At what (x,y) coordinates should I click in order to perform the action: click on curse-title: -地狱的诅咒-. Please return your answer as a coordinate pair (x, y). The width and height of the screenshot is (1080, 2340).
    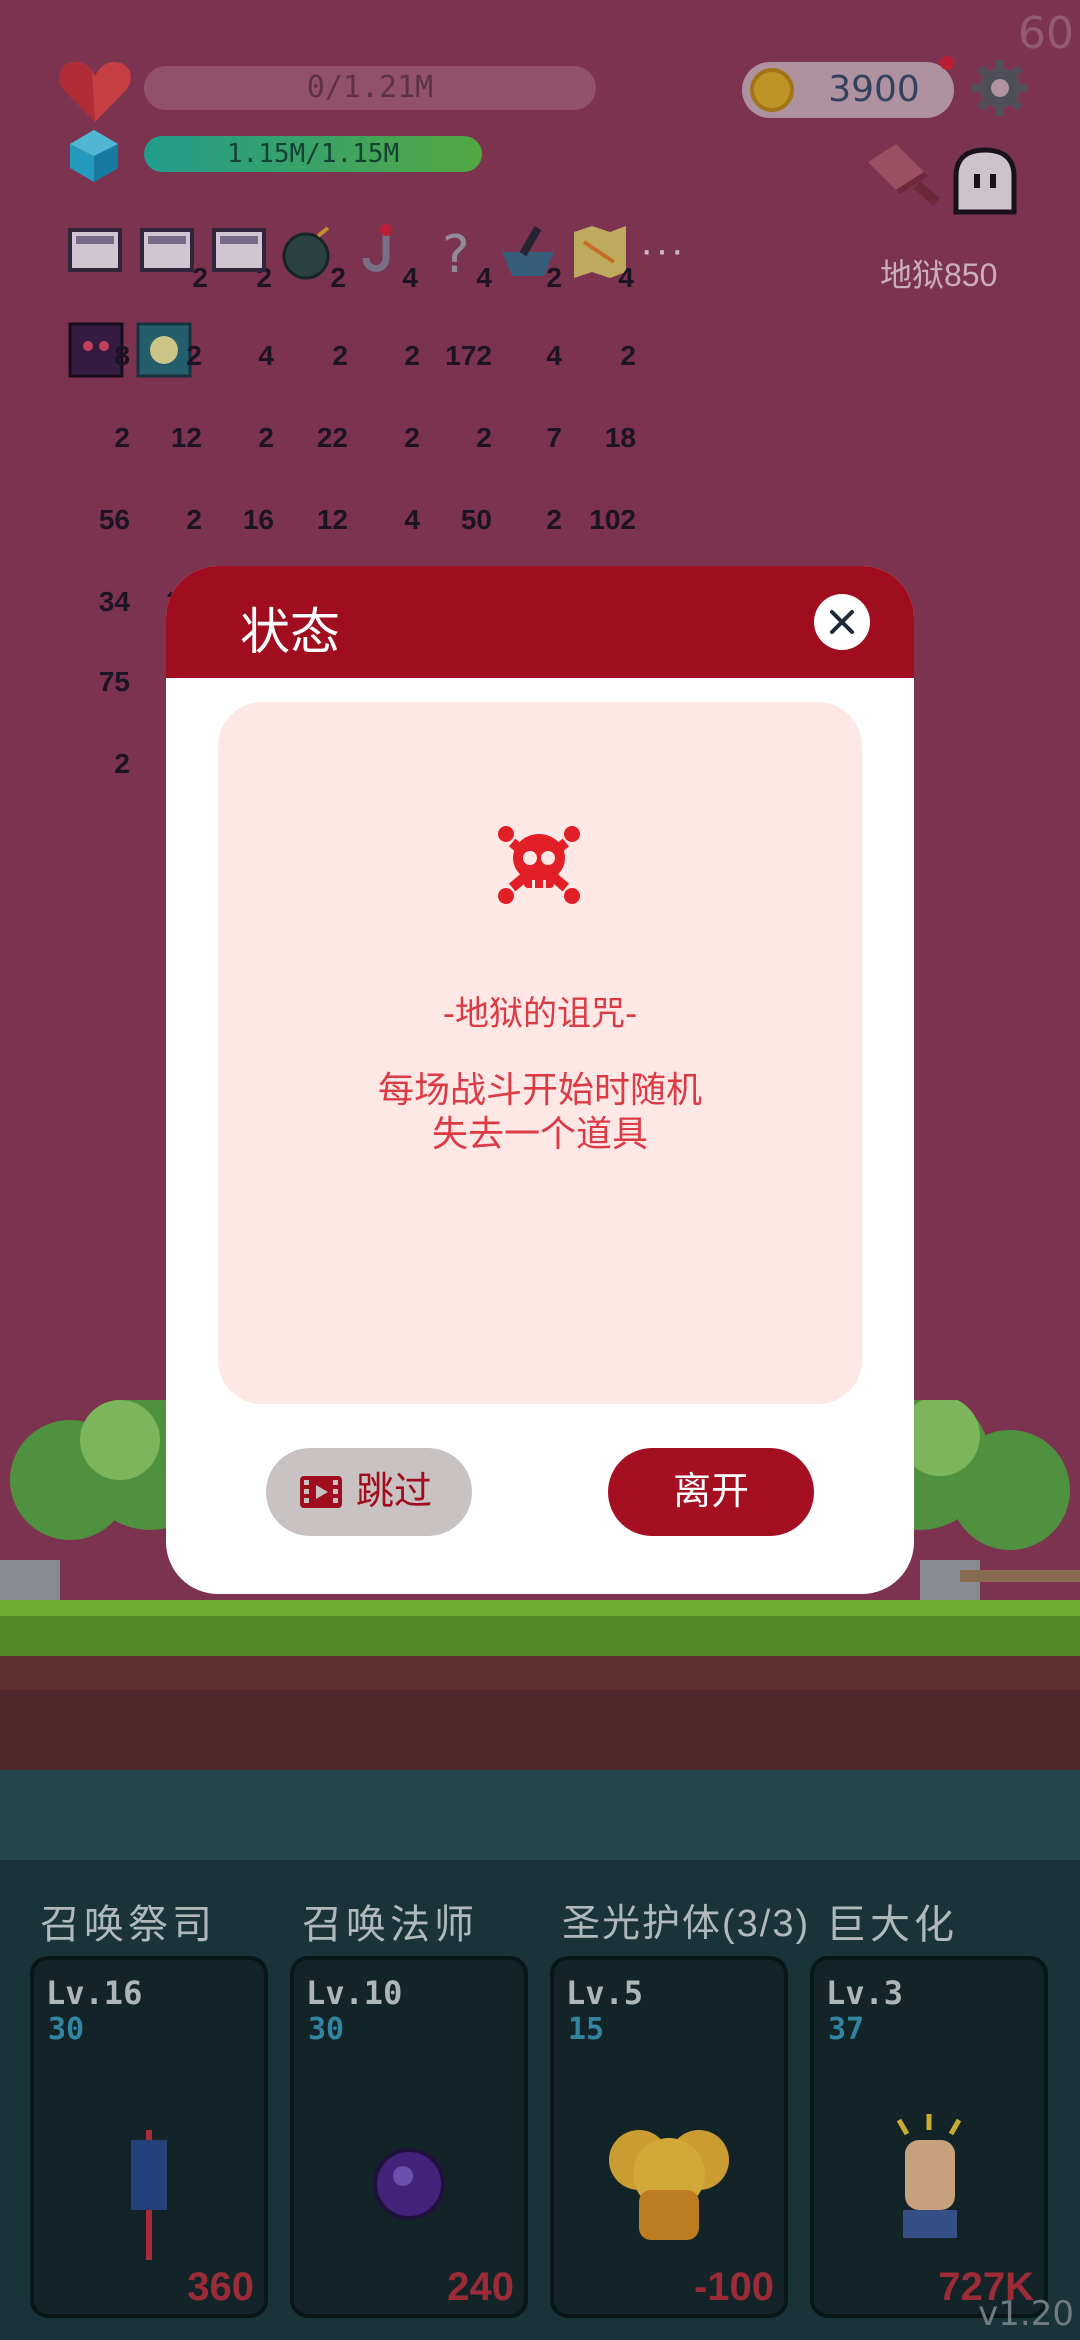
    Looking at the image, I should click on (540, 1014).